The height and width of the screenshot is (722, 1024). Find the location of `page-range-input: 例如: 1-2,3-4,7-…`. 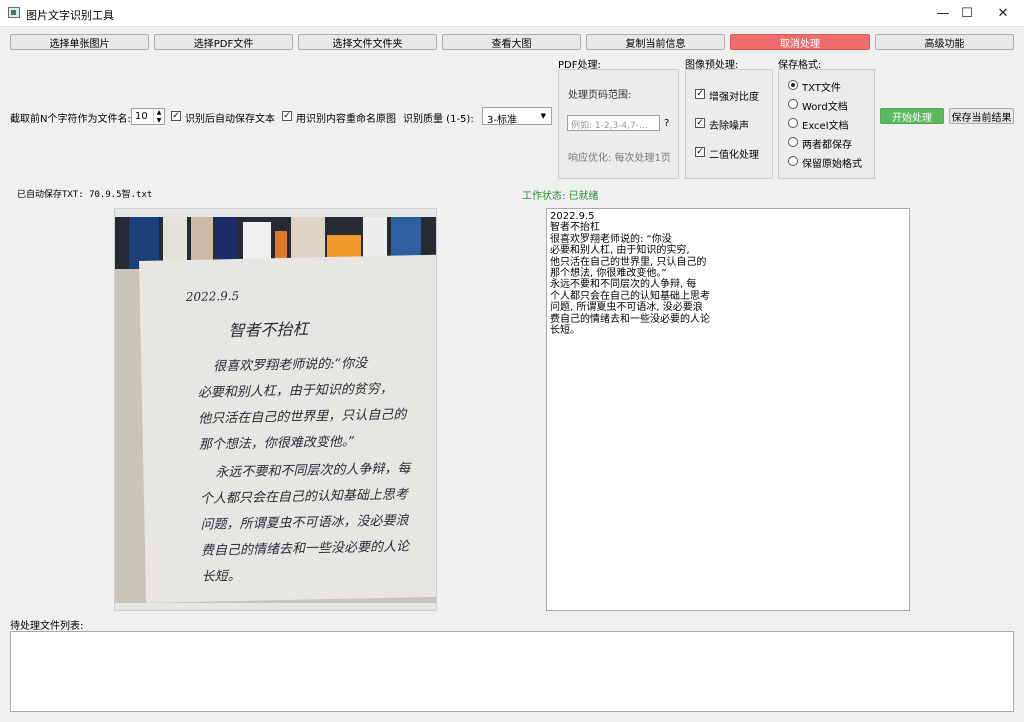

page-range-input: 例如: 1-2,3-4,7-… is located at coordinates (613, 123).